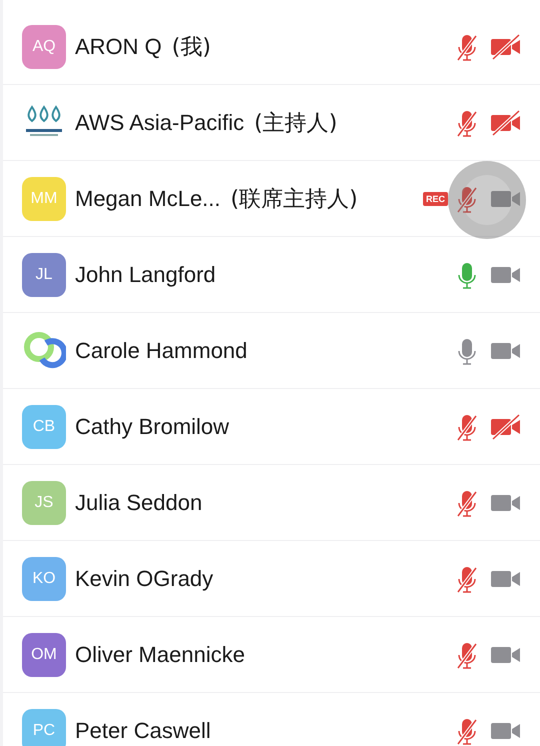 This screenshot has width=540, height=746. Describe the element at coordinates (271, 47) in the screenshot. I see `participant-row: AQ ARON Q (我)` at that location.